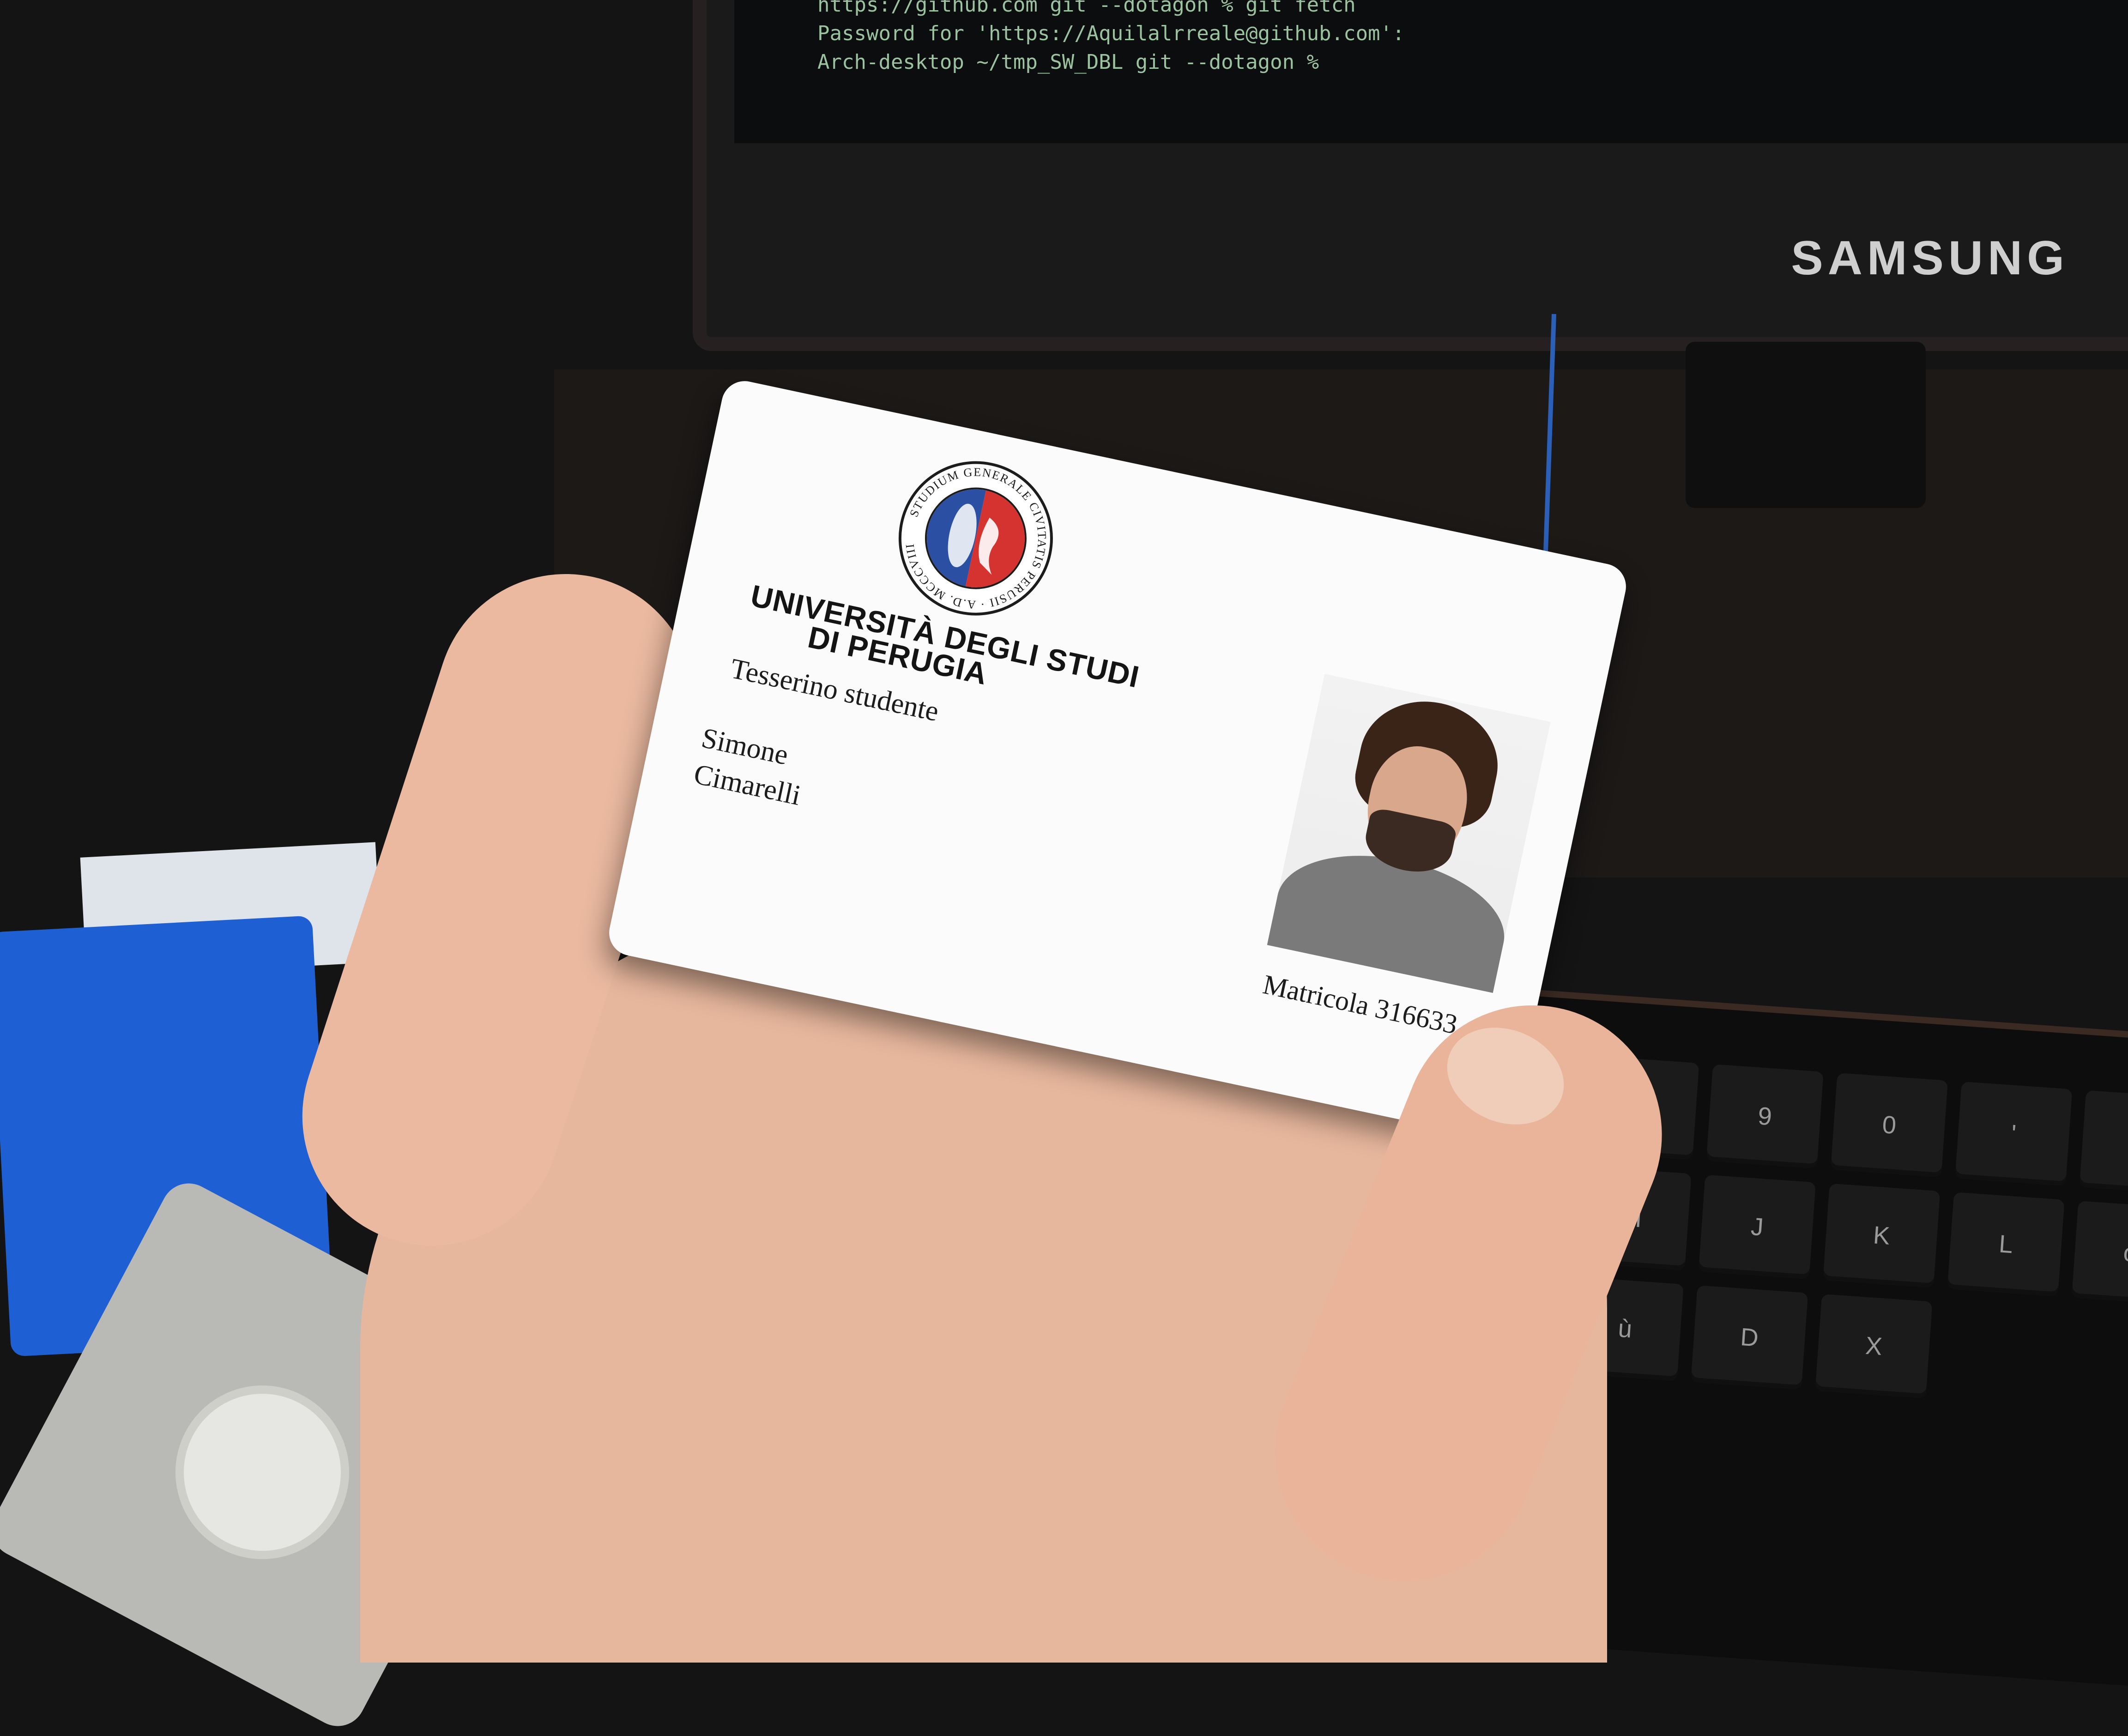 The width and height of the screenshot is (2128, 1736). I want to click on keyboard-key: ò, so click(2099, 1253).